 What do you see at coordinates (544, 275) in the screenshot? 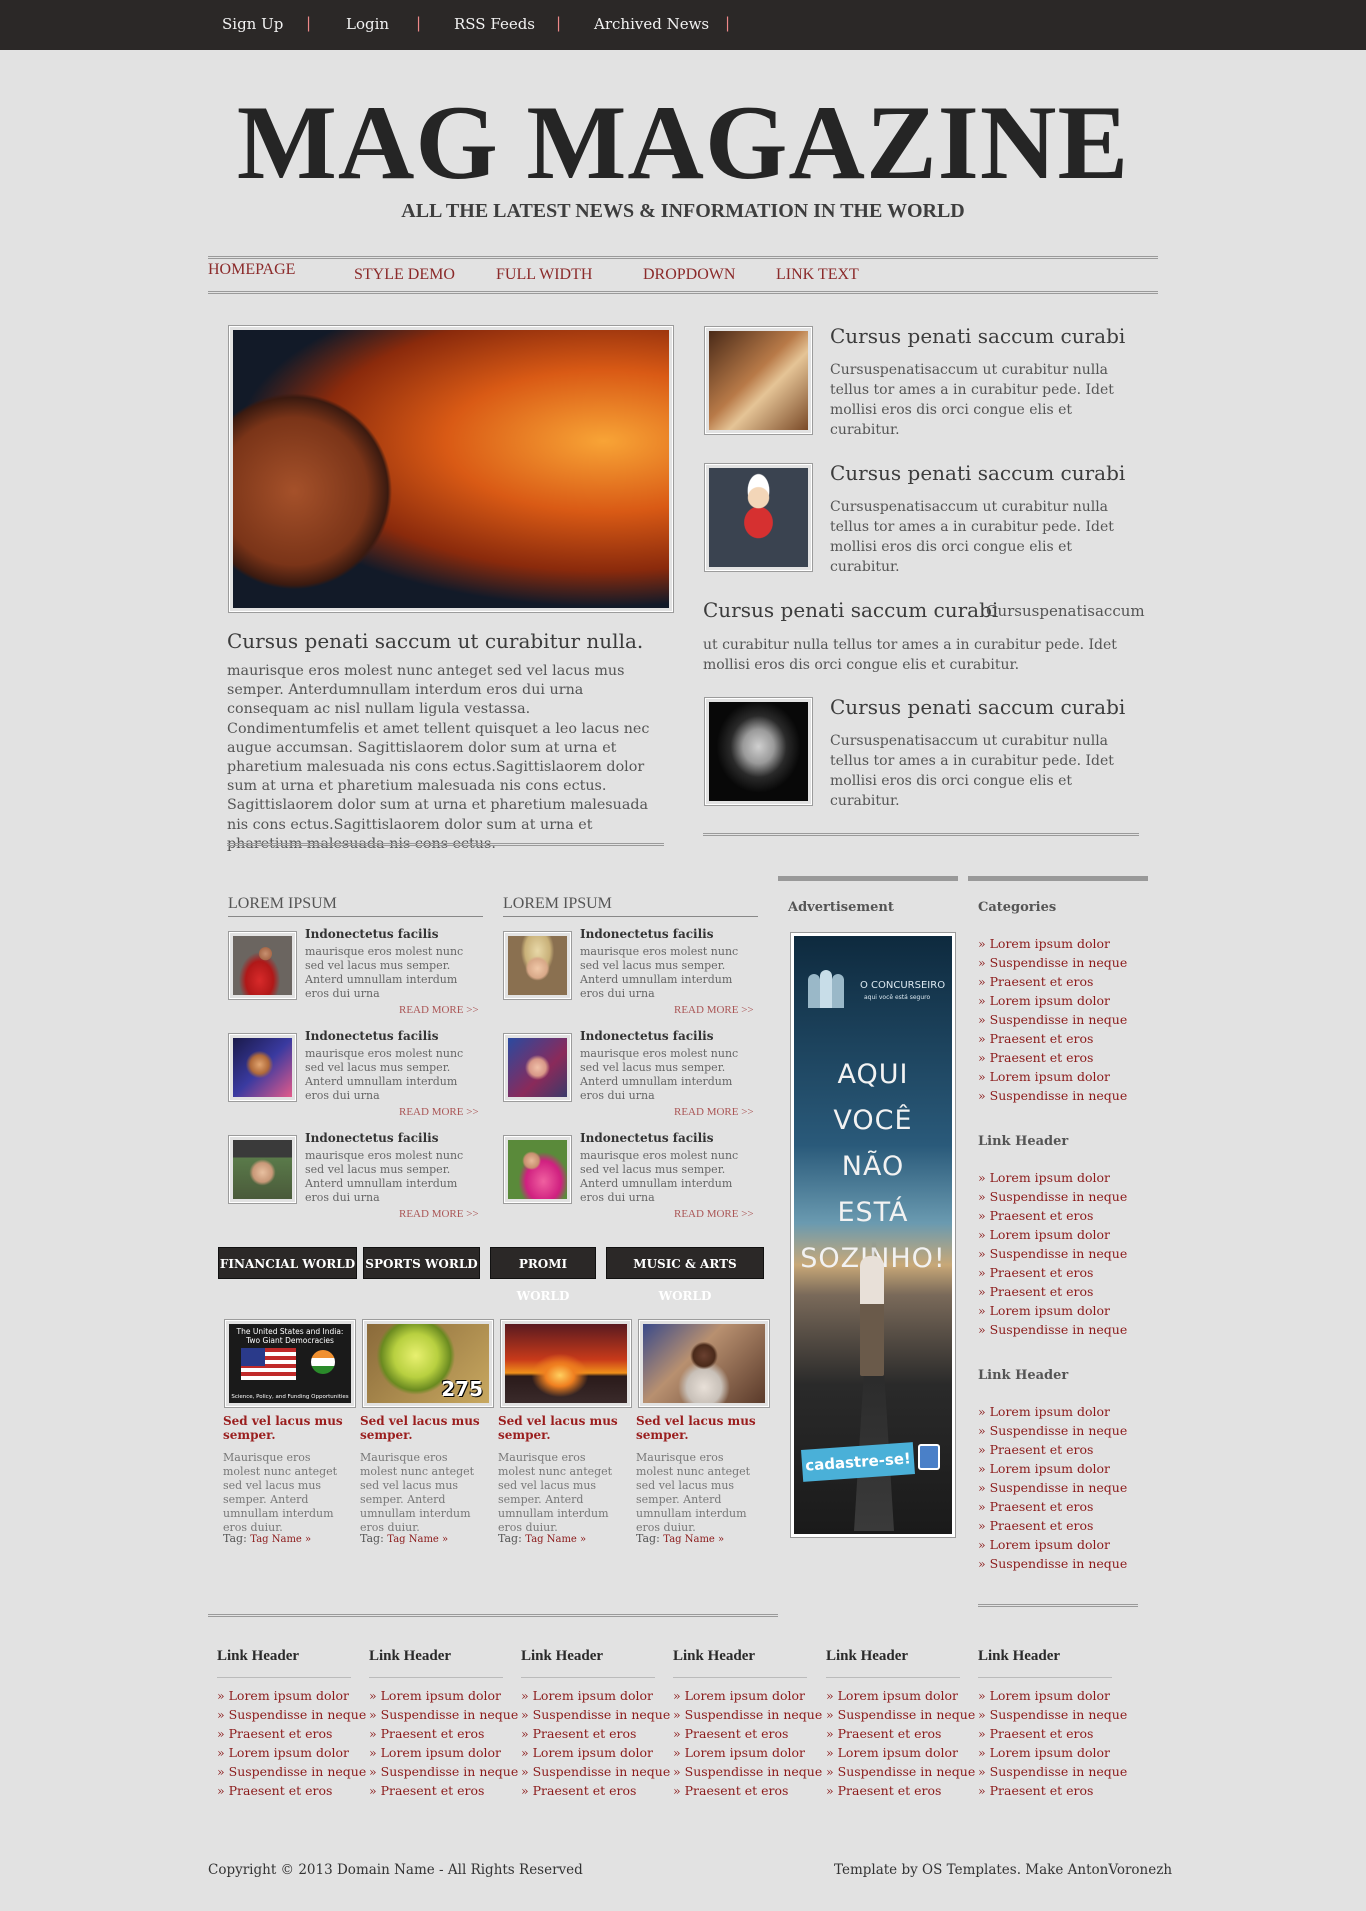
I see `menu-full-width: FULL WIDTH` at bounding box center [544, 275].